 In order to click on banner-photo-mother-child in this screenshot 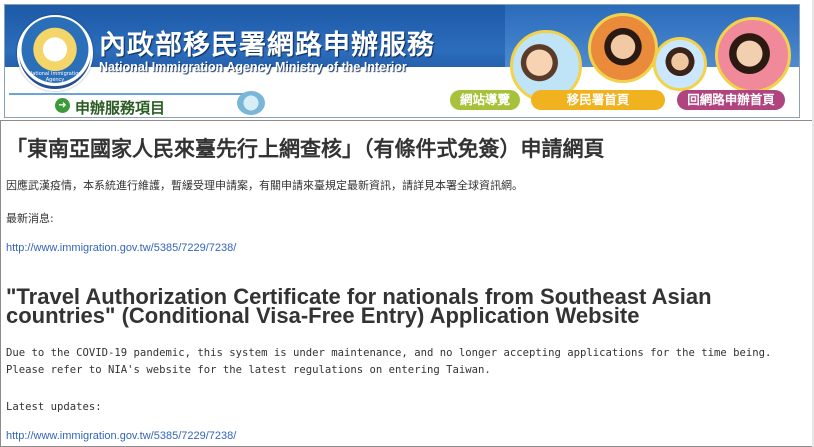, I will do `click(753, 55)`.